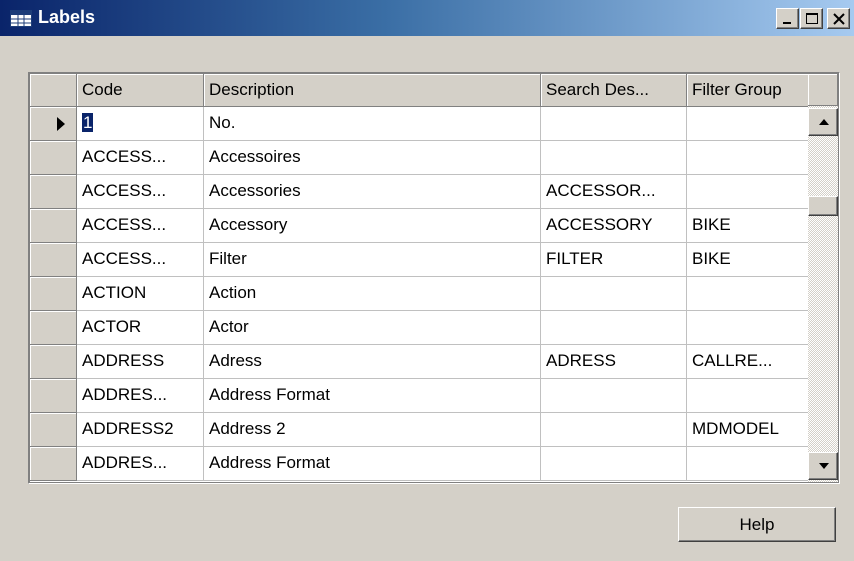 This screenshot has height=561, width=854. I want to click on cell-description: Actor, so click(372, 327).